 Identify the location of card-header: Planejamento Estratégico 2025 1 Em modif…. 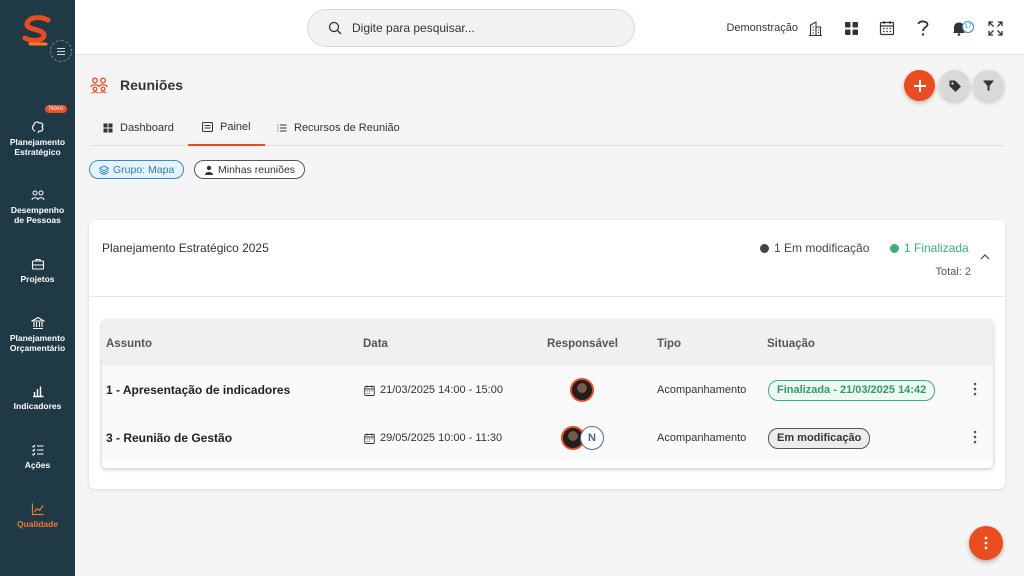
(547, 258).